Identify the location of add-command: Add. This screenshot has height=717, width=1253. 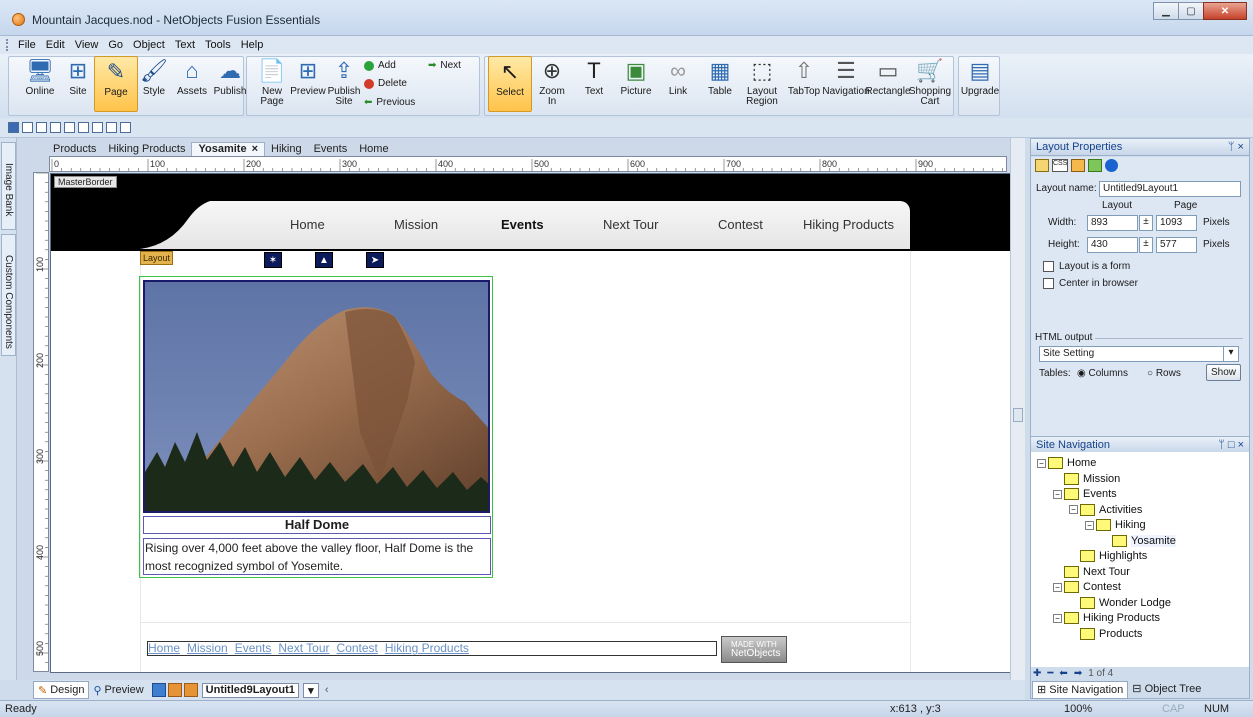
(380, 65).